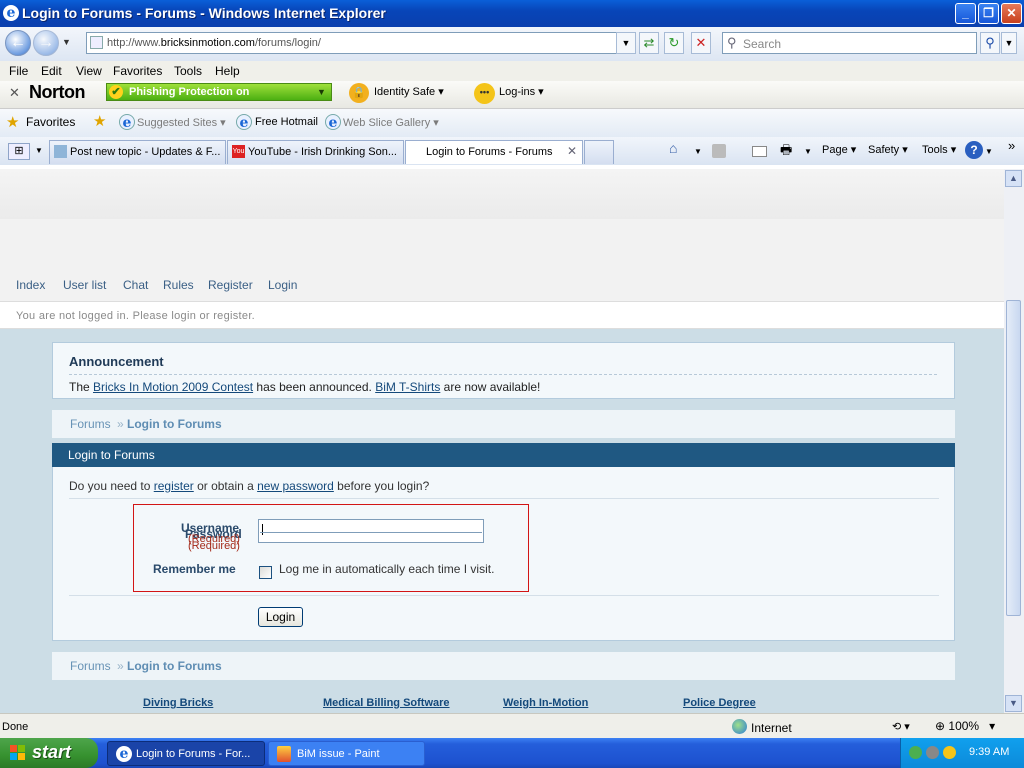 This screenshot has width=1024, height=768. What do you see at coordinates (965, 726) in the screenshot?
I see `zoom-control: ⊕ 100% ▾` at bounding box center [965, 726].